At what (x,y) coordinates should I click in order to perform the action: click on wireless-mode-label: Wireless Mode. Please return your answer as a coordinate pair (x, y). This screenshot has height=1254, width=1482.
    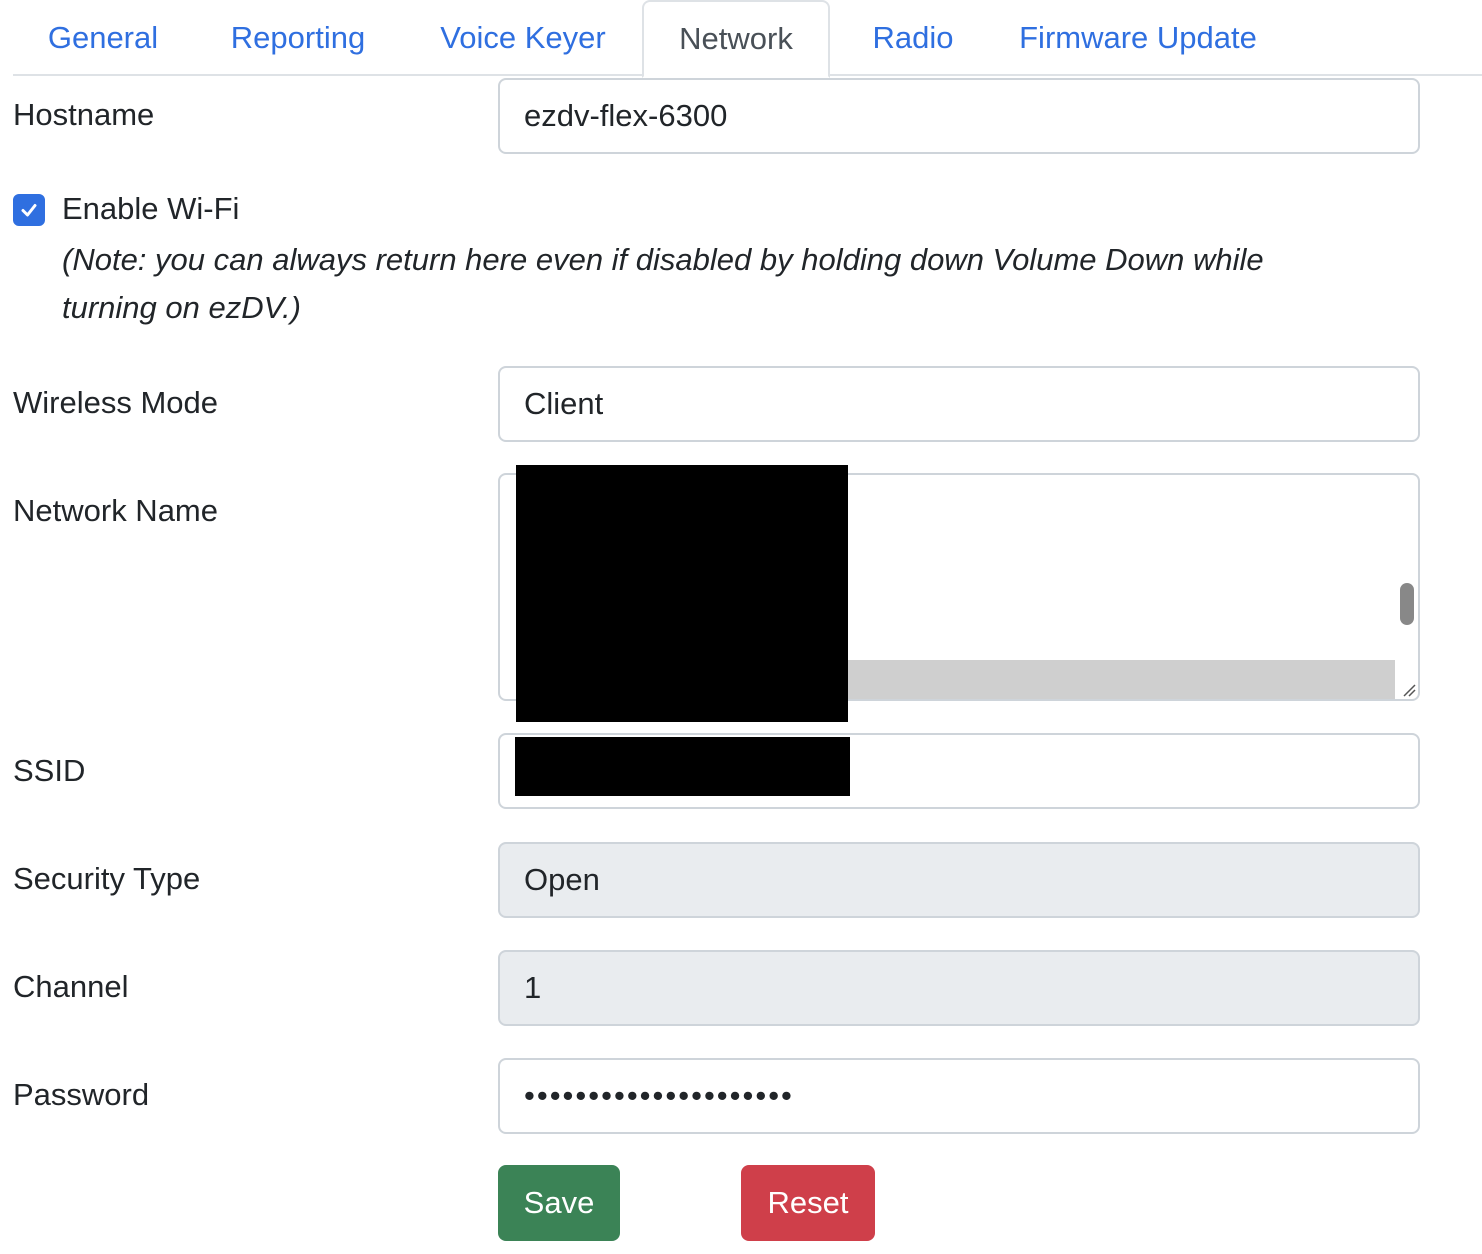
    Looking at the image, I should click on (115, 402).